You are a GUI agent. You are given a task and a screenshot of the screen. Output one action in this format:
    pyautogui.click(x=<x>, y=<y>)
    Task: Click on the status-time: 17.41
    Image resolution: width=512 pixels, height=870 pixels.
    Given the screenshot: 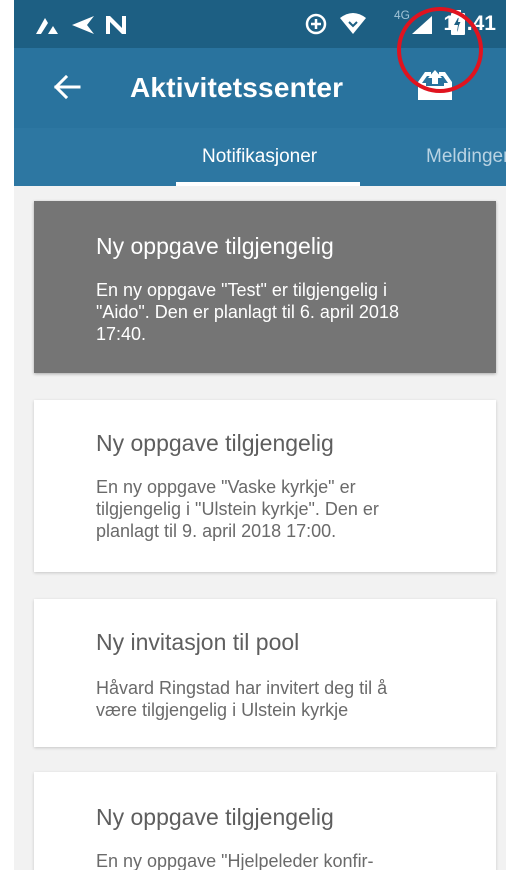 What is the action you would take?
    pyautogui.click(x=469, y=23)
    